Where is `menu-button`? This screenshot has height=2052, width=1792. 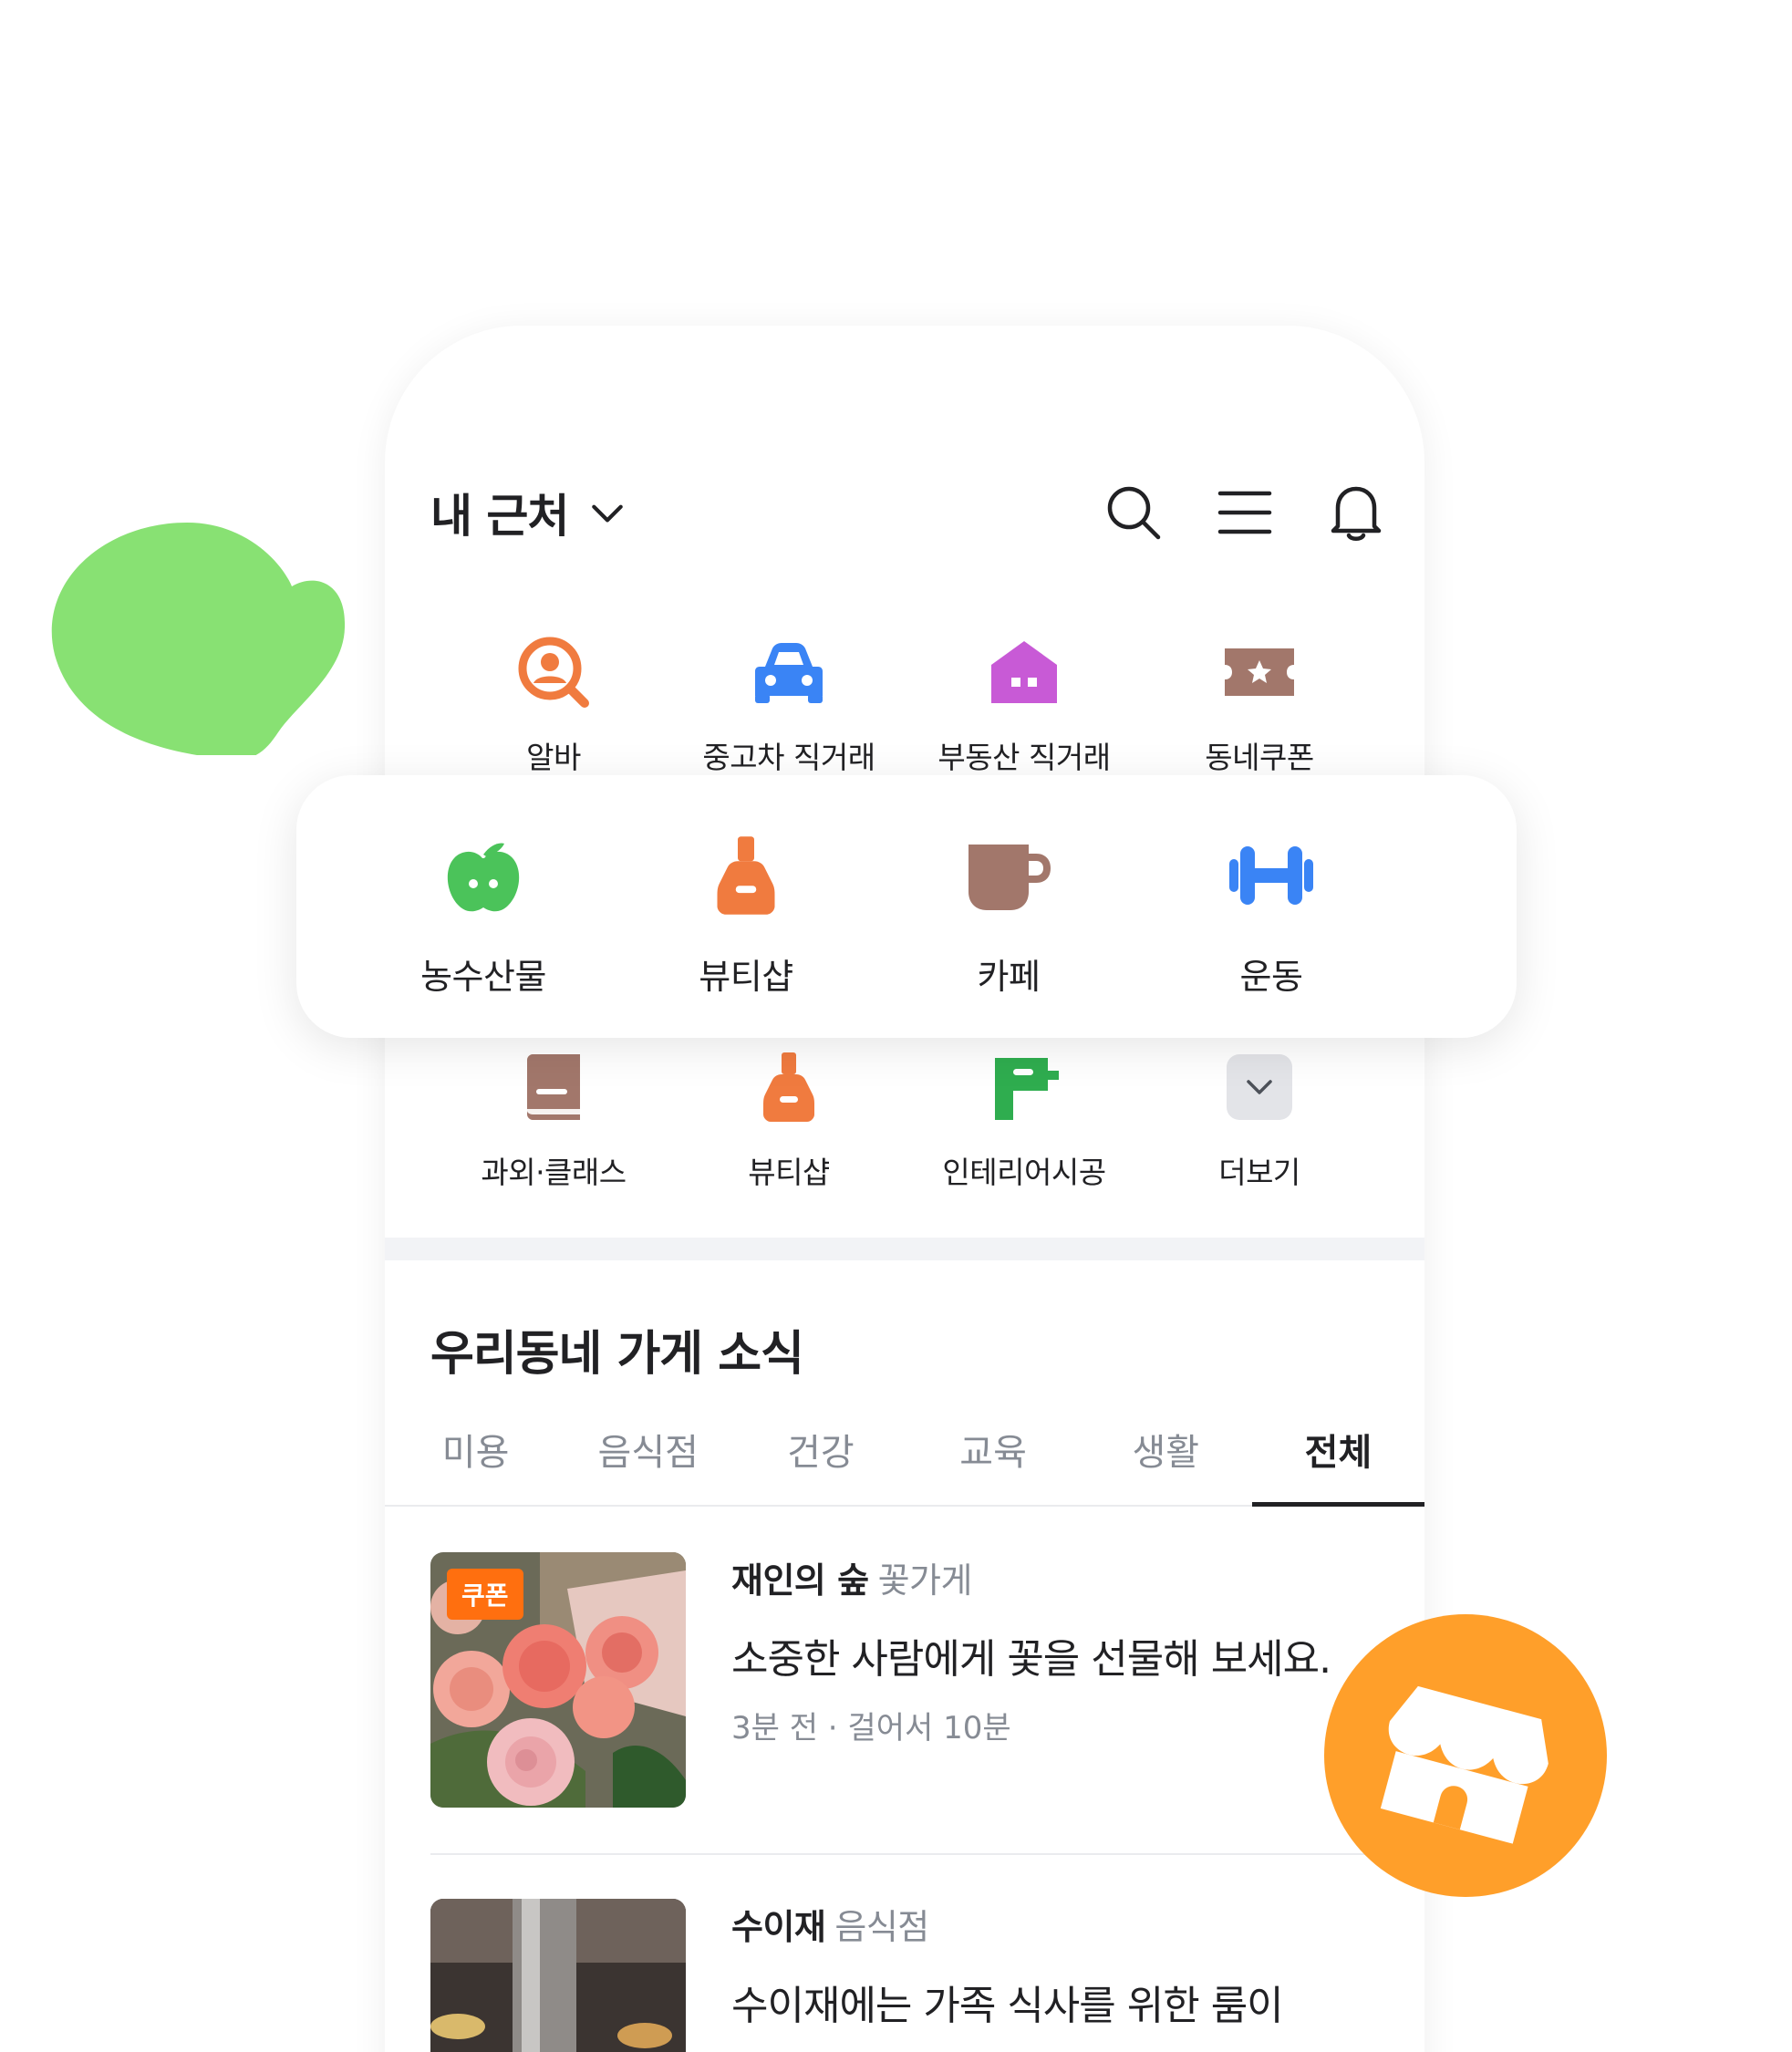
menu-button is located at coordinates (1245, 512).